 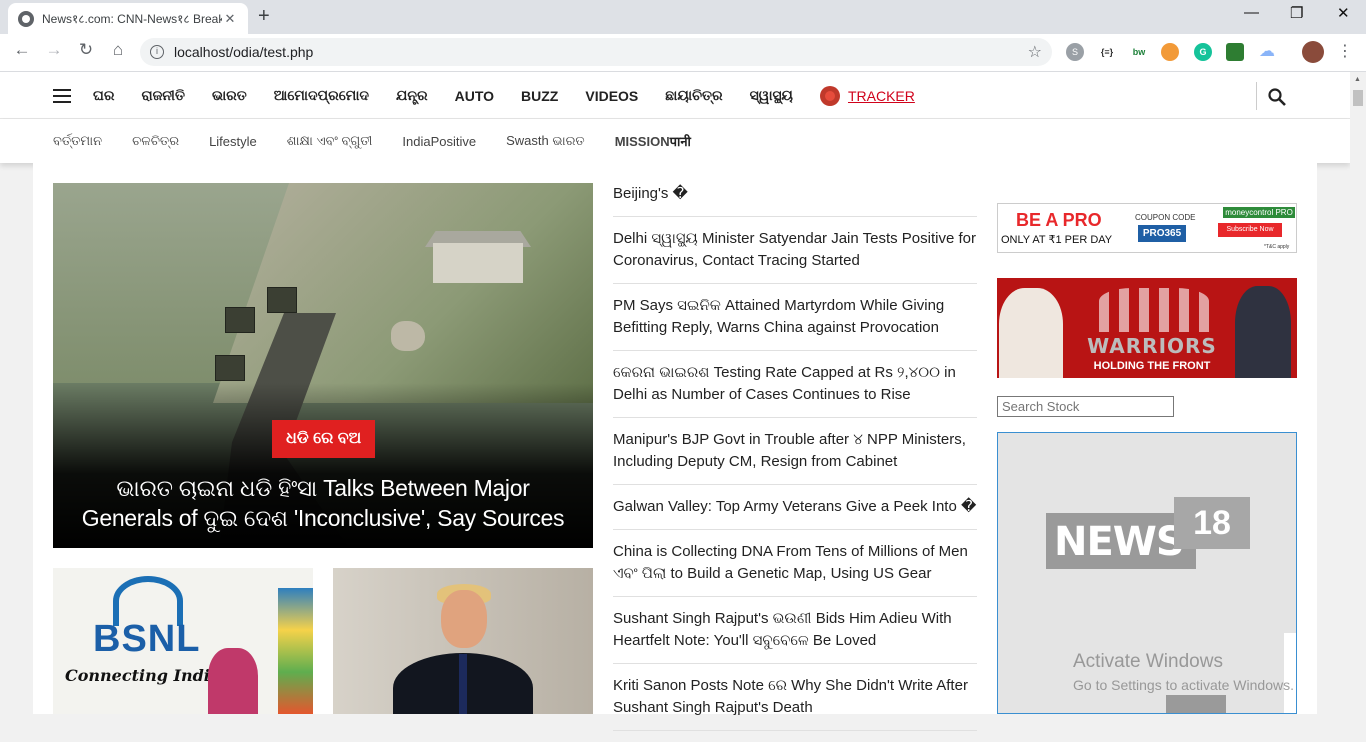 I want to click on windows-activation-hint: Go to Settings to activate Windows., so click(x=1183, y=685).